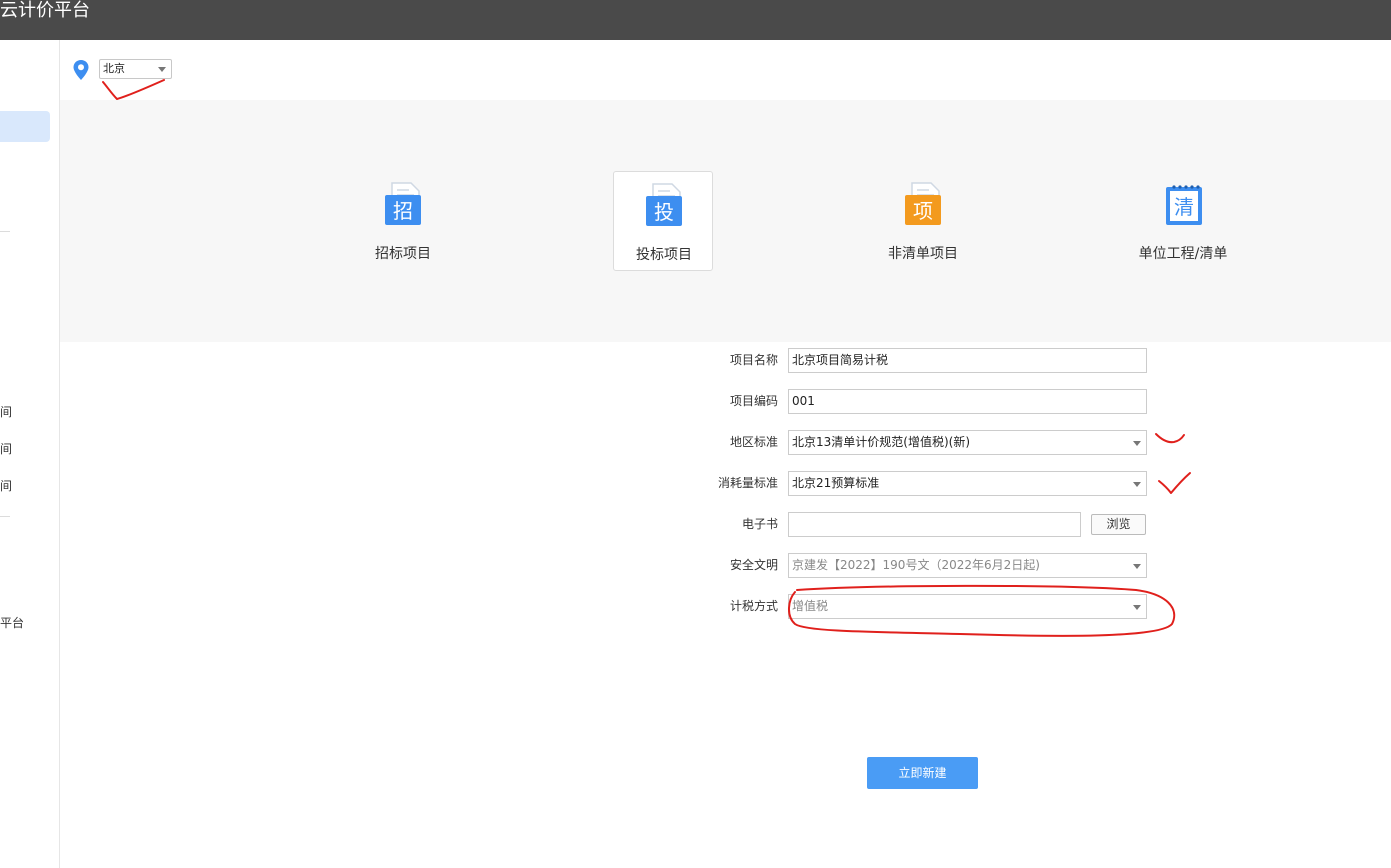 The width and height of the screenshot is (1391, 868). I want to click on region-standard-select: 北京13清单计价规范(增值税)(新), so click(967, 442).